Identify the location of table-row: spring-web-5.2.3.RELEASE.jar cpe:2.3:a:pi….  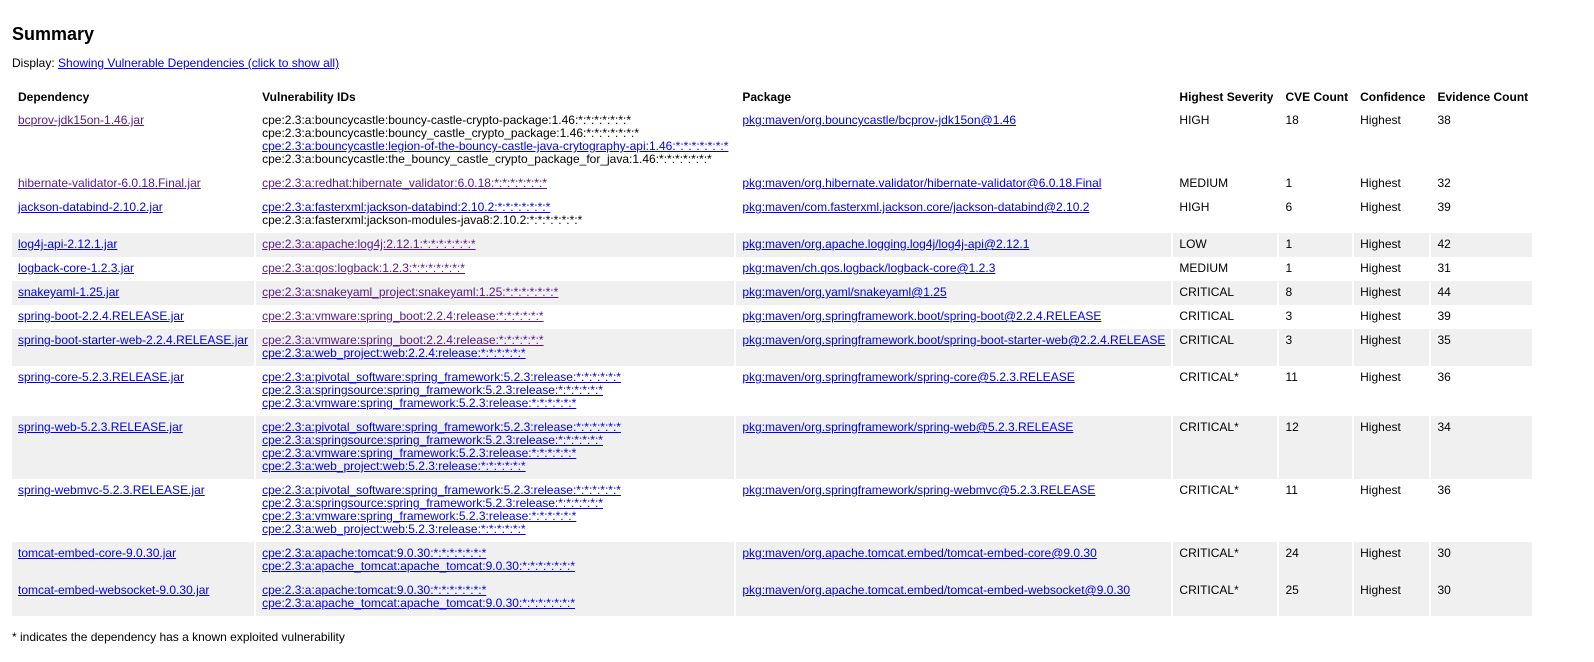
(773, 447).